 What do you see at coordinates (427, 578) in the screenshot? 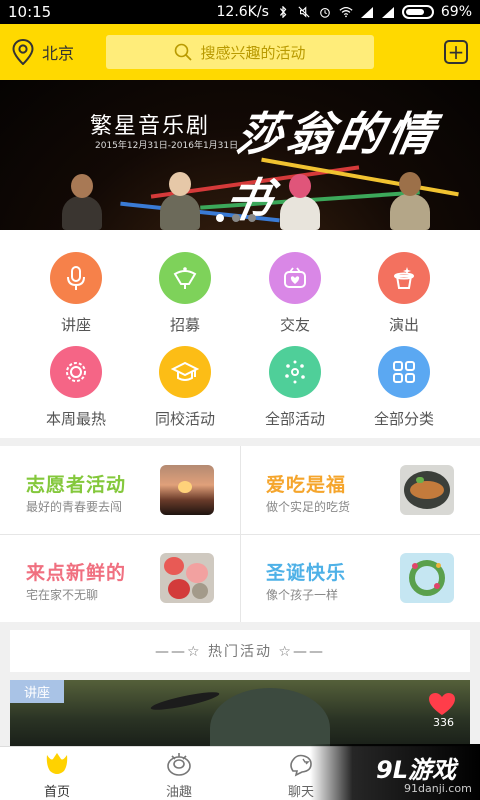
I see `wreath-photo` at bounding box center [427, 578].